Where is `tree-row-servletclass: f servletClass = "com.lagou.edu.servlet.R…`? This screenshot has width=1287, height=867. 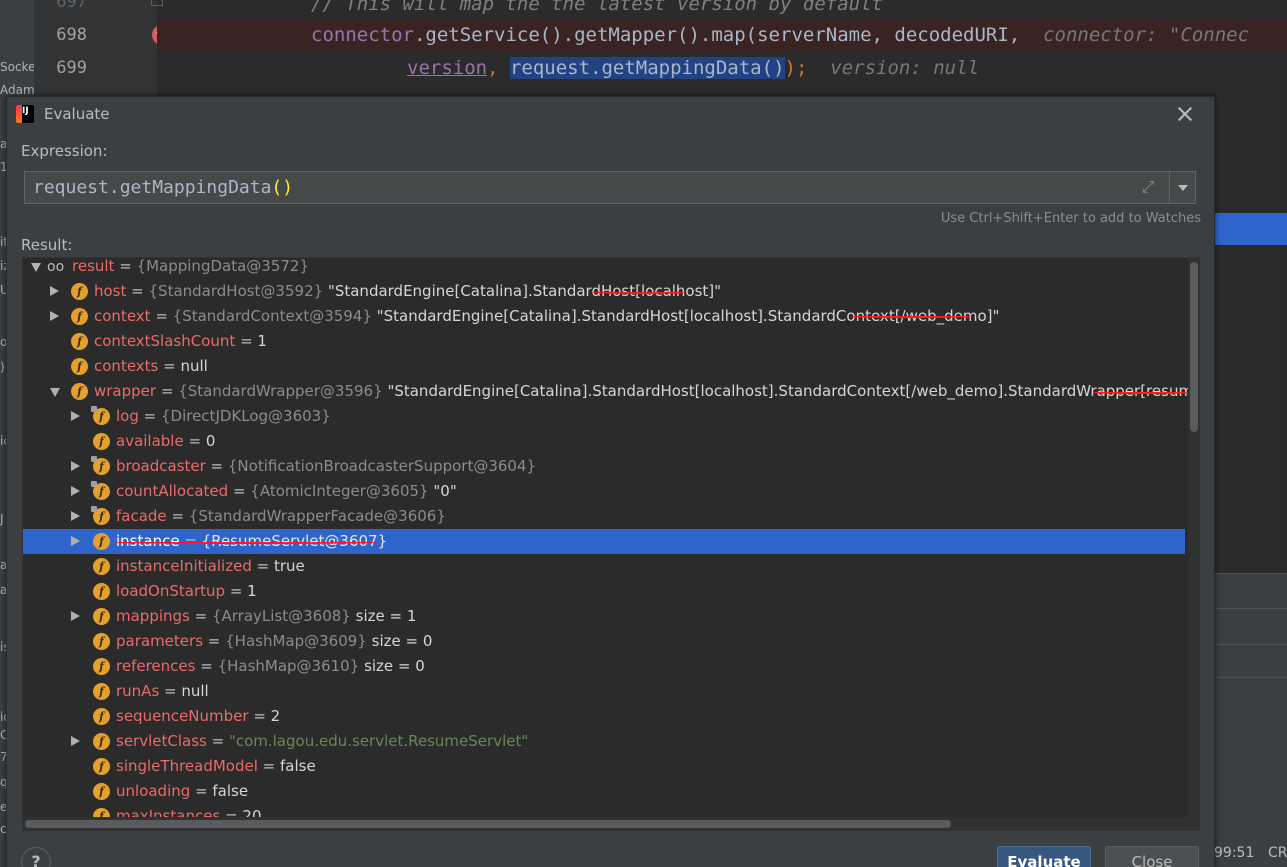 tree-row-servletclass: f servletClass = "com.lagou.edu.servlet.R… is located at coordinates (604, 741).